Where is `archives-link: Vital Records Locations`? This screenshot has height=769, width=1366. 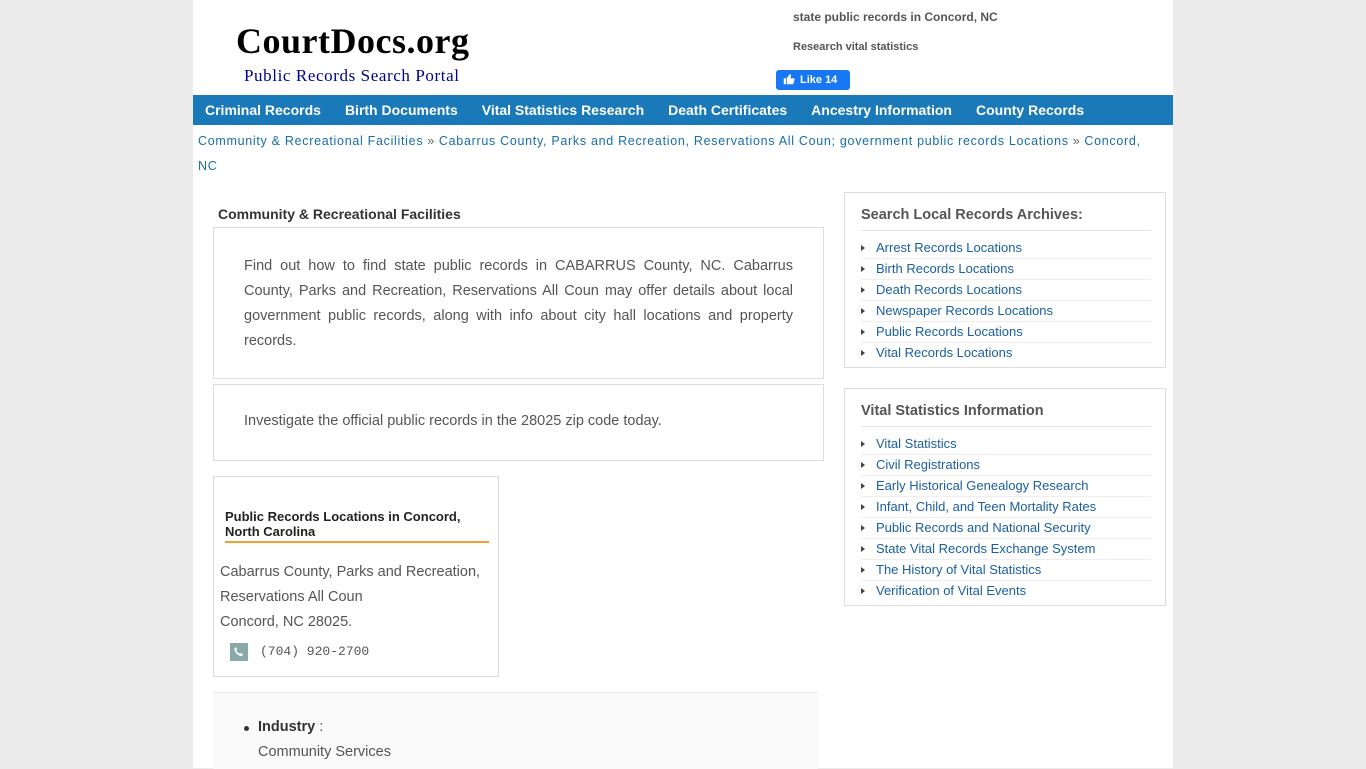 archives-link: Vital Records Locations is located at coordinates (944, 352).